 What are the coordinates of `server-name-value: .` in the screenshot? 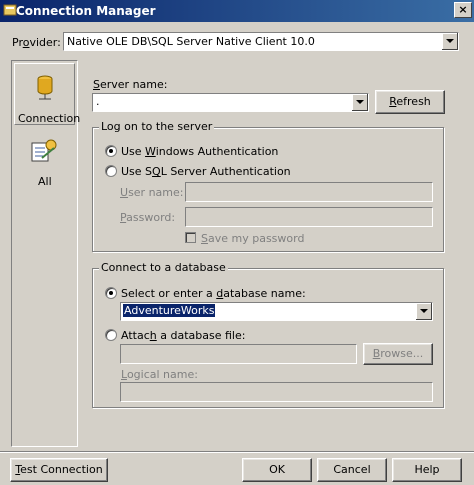 It's located at (98, 101).